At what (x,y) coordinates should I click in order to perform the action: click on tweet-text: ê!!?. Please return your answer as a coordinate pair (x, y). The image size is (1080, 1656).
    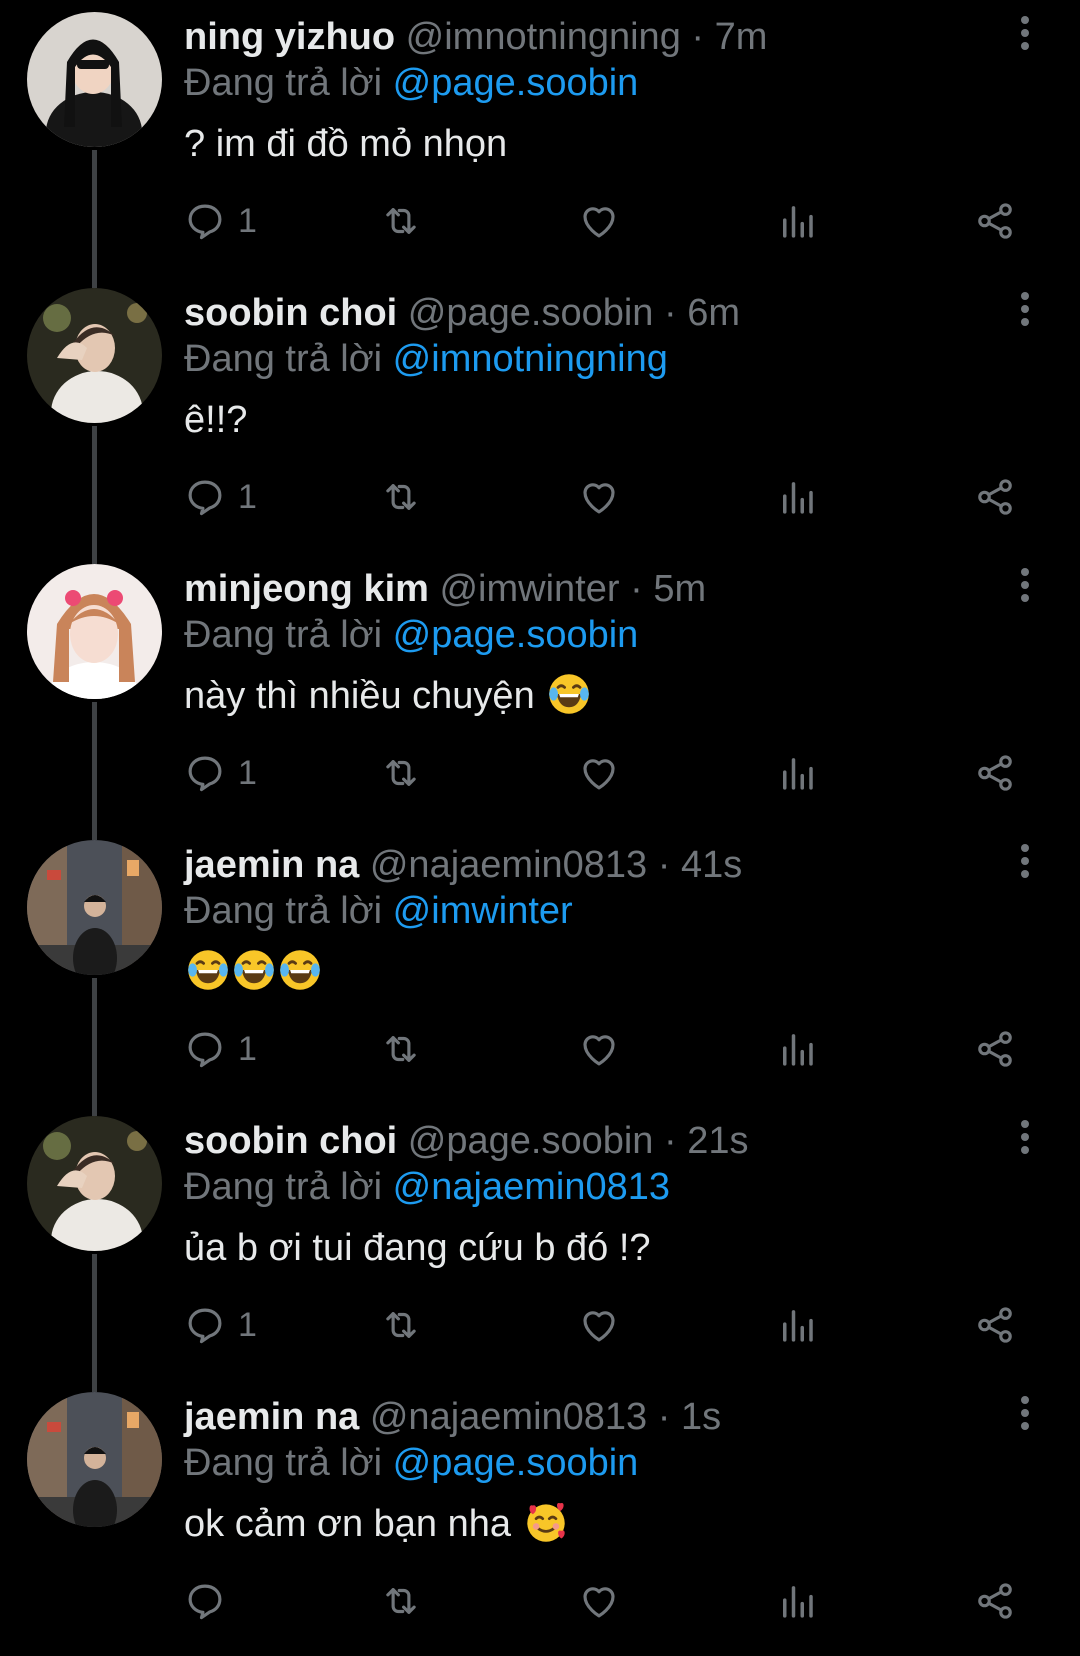
    Looking at the image, I should click on (215, 420).